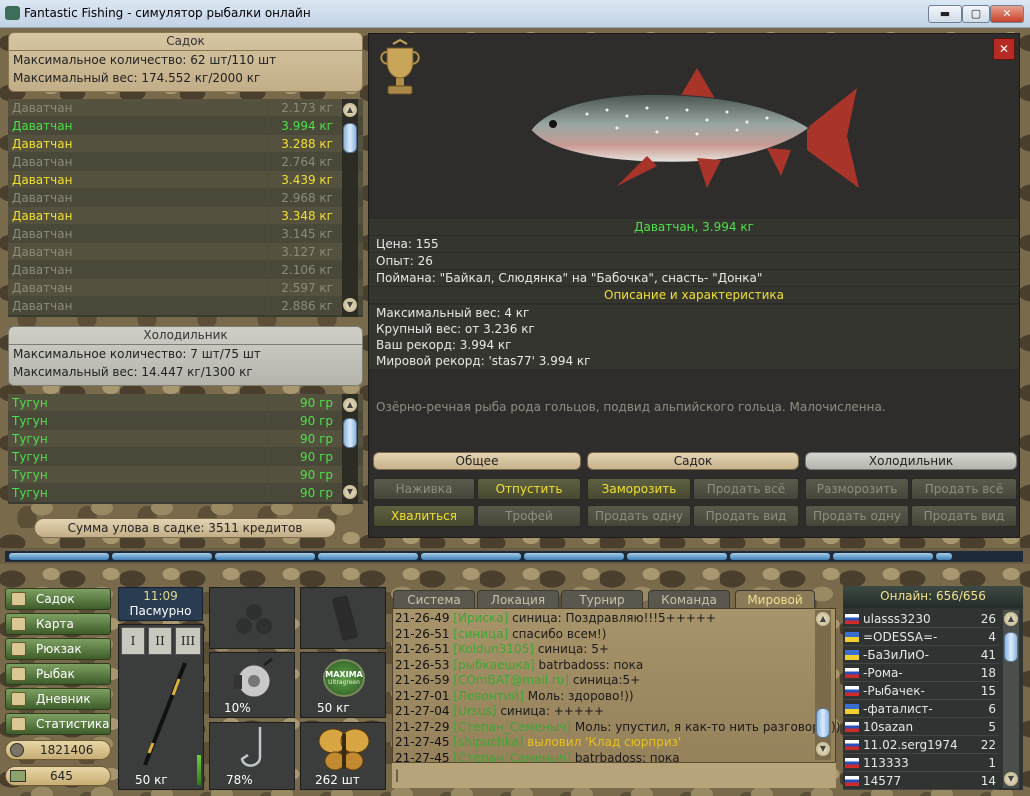 This screenshot has width=1030, height=796. What do you see at coordinates (185, 126) in the screenshot?
I see `sadok-fish-row: Даватчан 3.994 кг` at bounding box center [185, 126].